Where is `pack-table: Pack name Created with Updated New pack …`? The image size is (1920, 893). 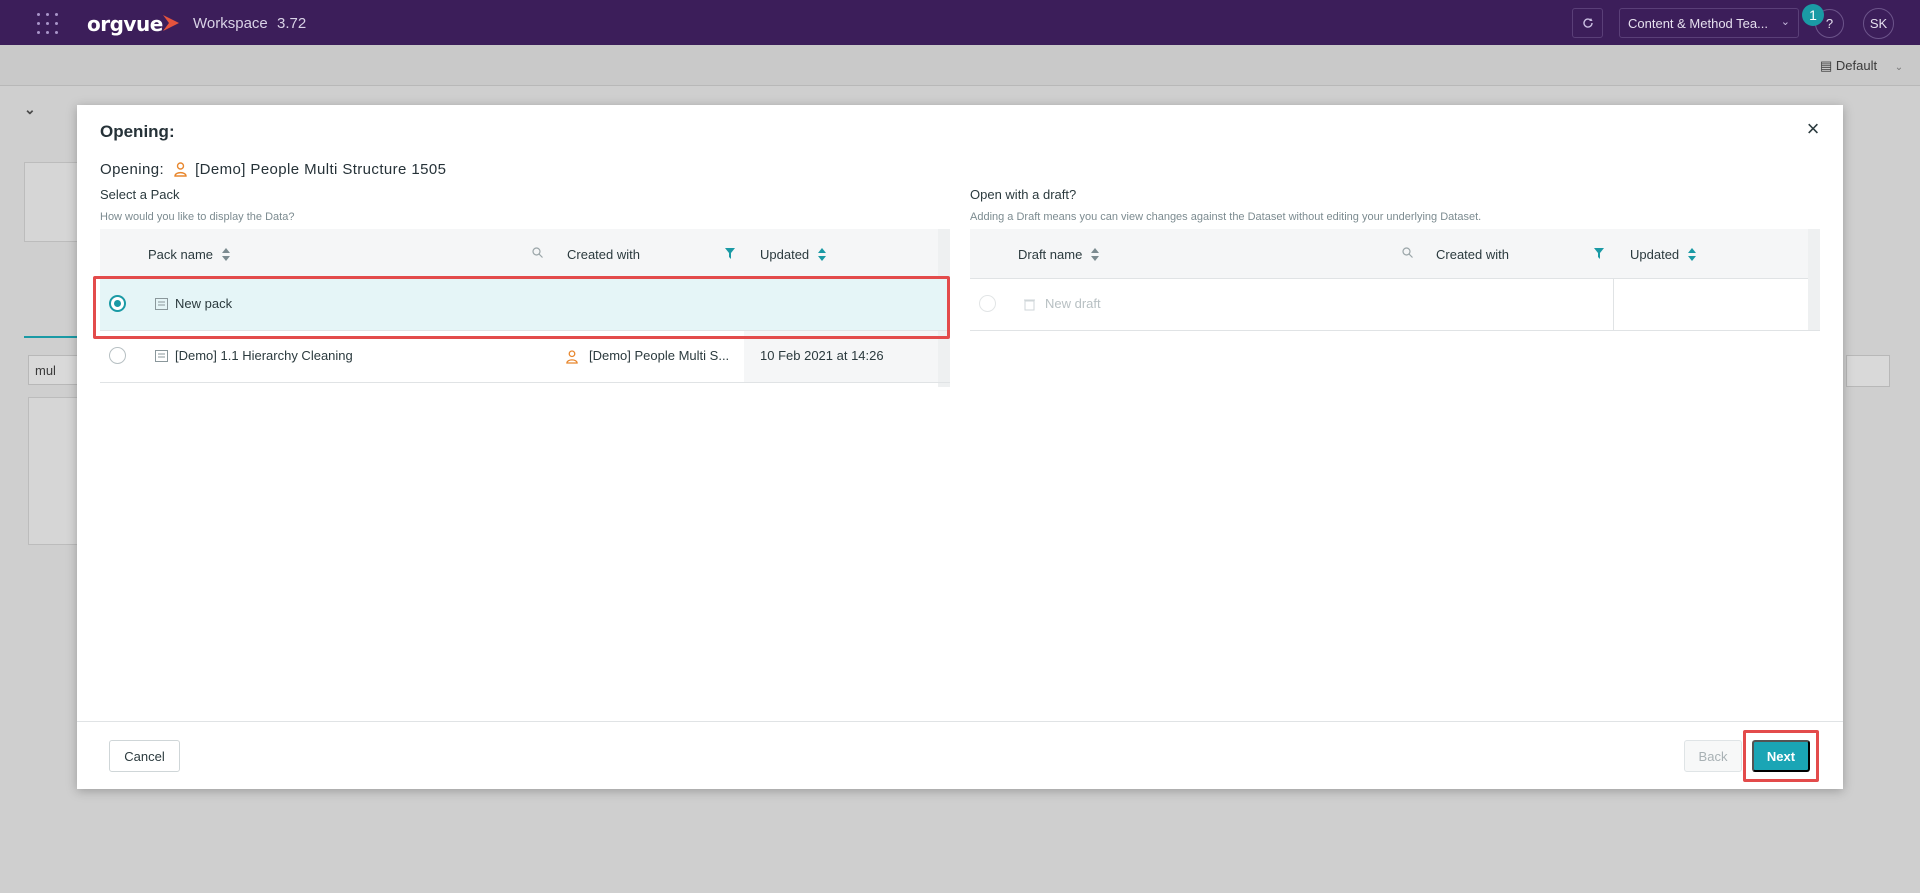
pack-table: Pack name Created with Updated New pack … is located at coordinates (525, 308).